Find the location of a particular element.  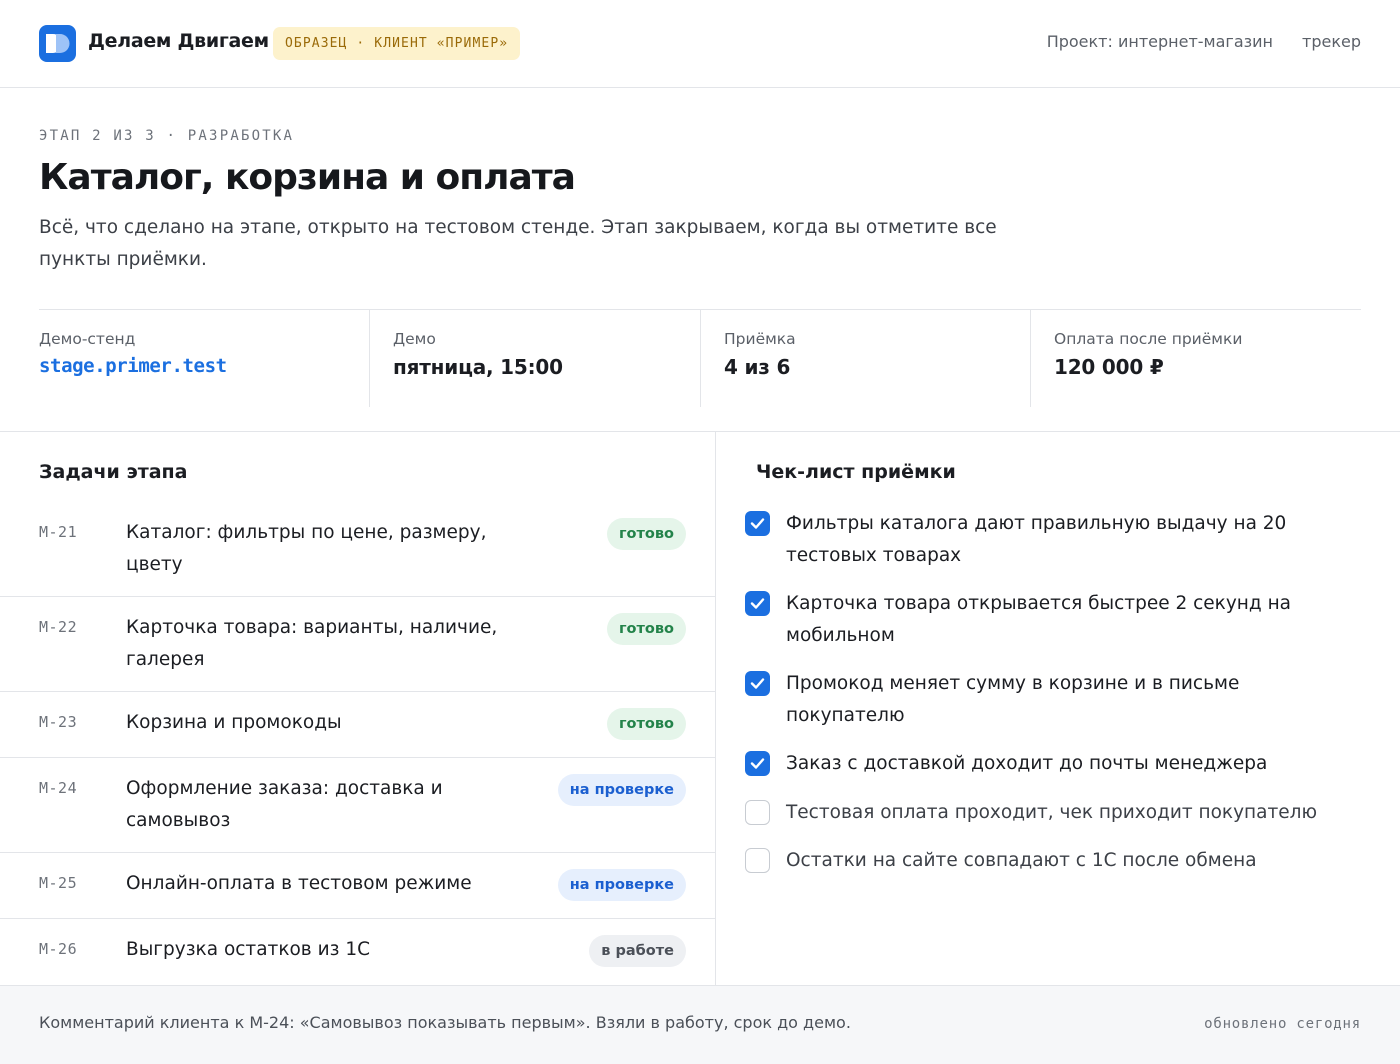

task-id: M-24 is located at coordinates (58, 788).